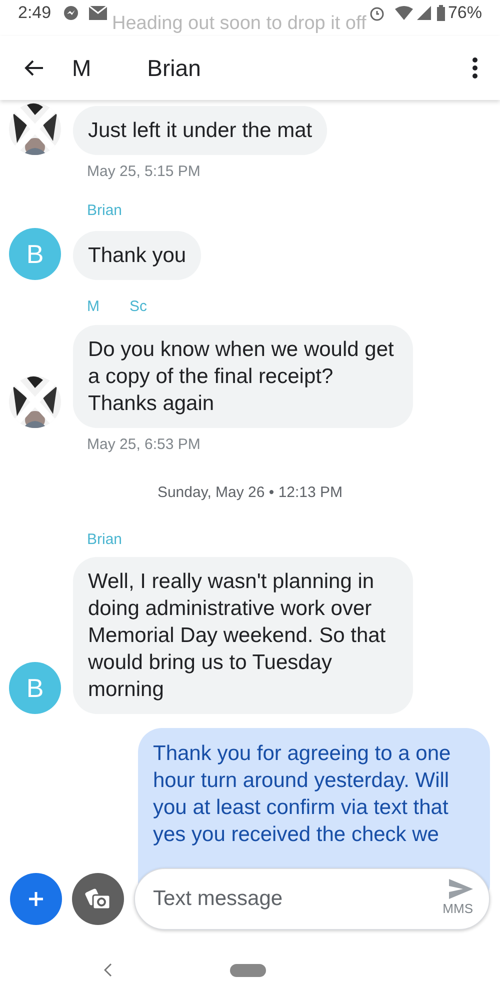 Image resolution: width=500 pixels, height=1000 pixels. What do you see at coordinates (243, 635) in the screenshot?
I see `message-bubble: Well, I really wasn't planning in doing administrative work over Memorial Day weekend. So that would bring us to Tuesday morning` at bounding box center [243, 635].